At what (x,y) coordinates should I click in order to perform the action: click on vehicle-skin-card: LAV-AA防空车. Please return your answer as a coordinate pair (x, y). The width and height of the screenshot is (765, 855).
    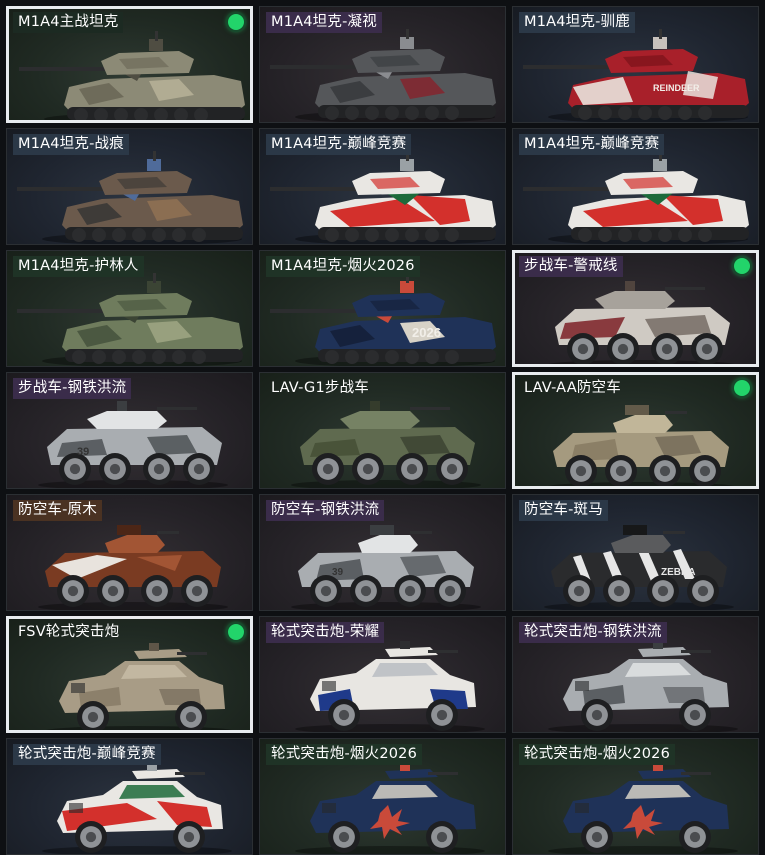
    Looking at the image, I should click on (635, 430).